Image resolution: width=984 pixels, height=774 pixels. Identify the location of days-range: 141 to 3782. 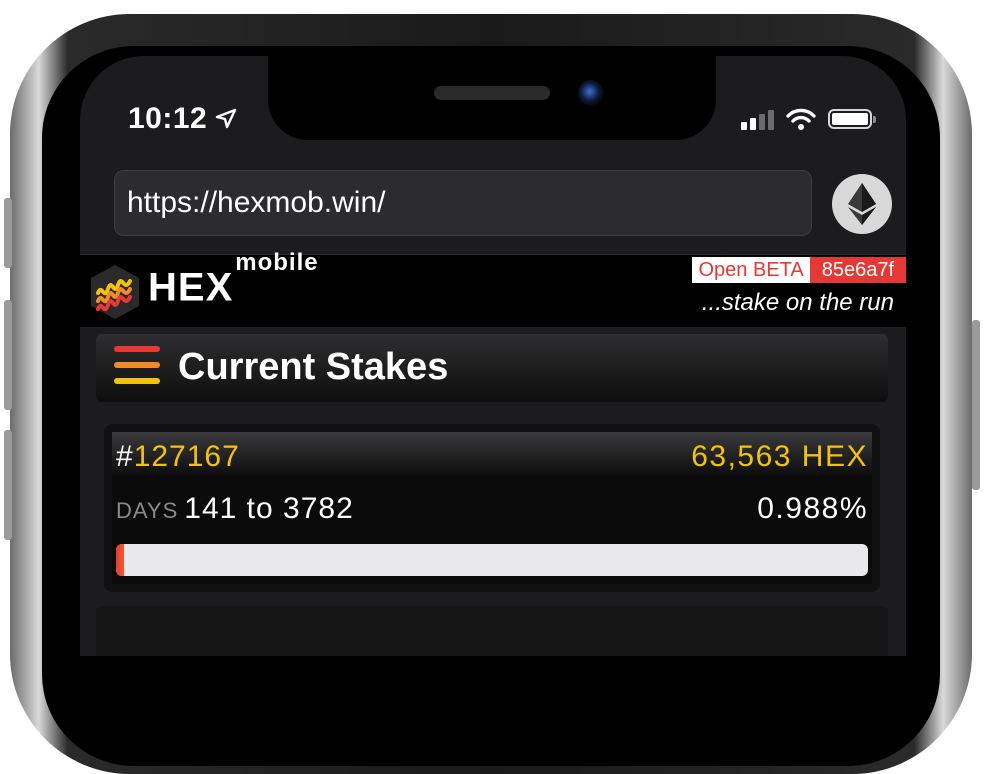
(269, 508).